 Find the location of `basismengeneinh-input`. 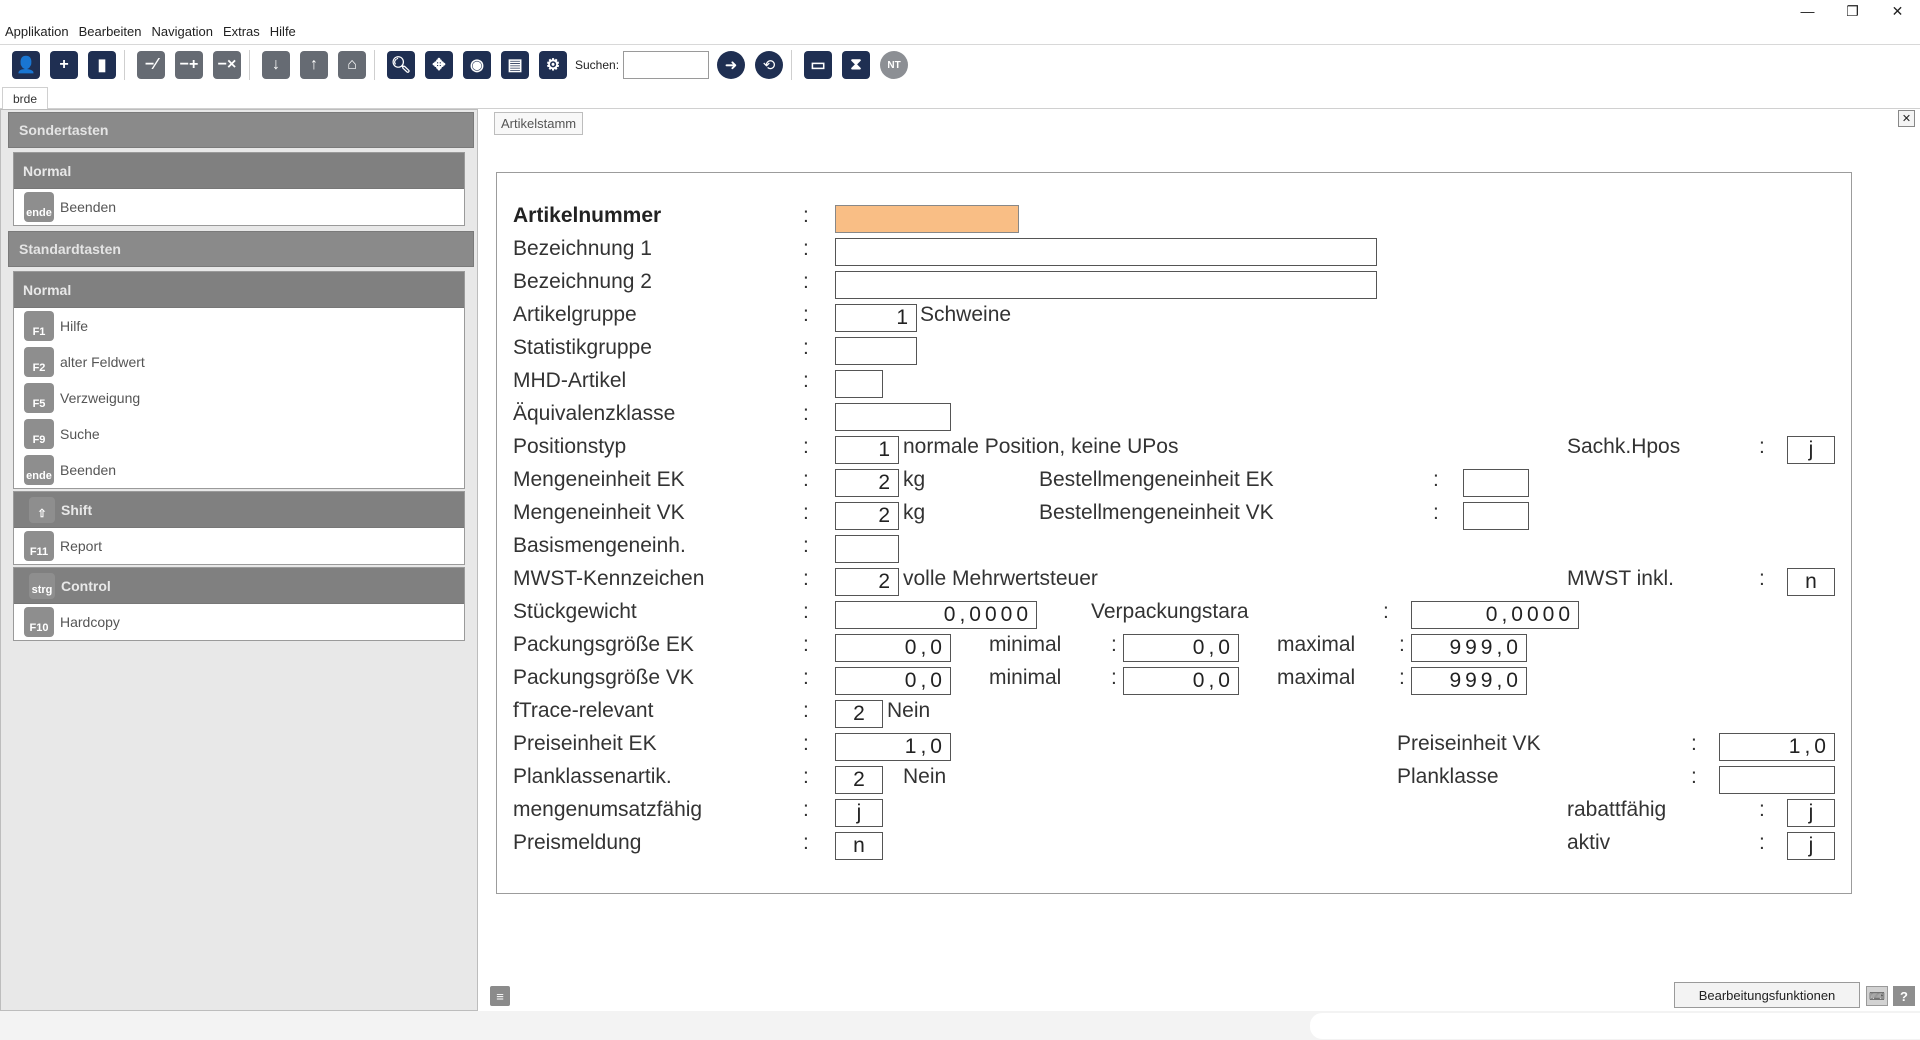

basismengeneinh-input is located at coordinates (867, 549).